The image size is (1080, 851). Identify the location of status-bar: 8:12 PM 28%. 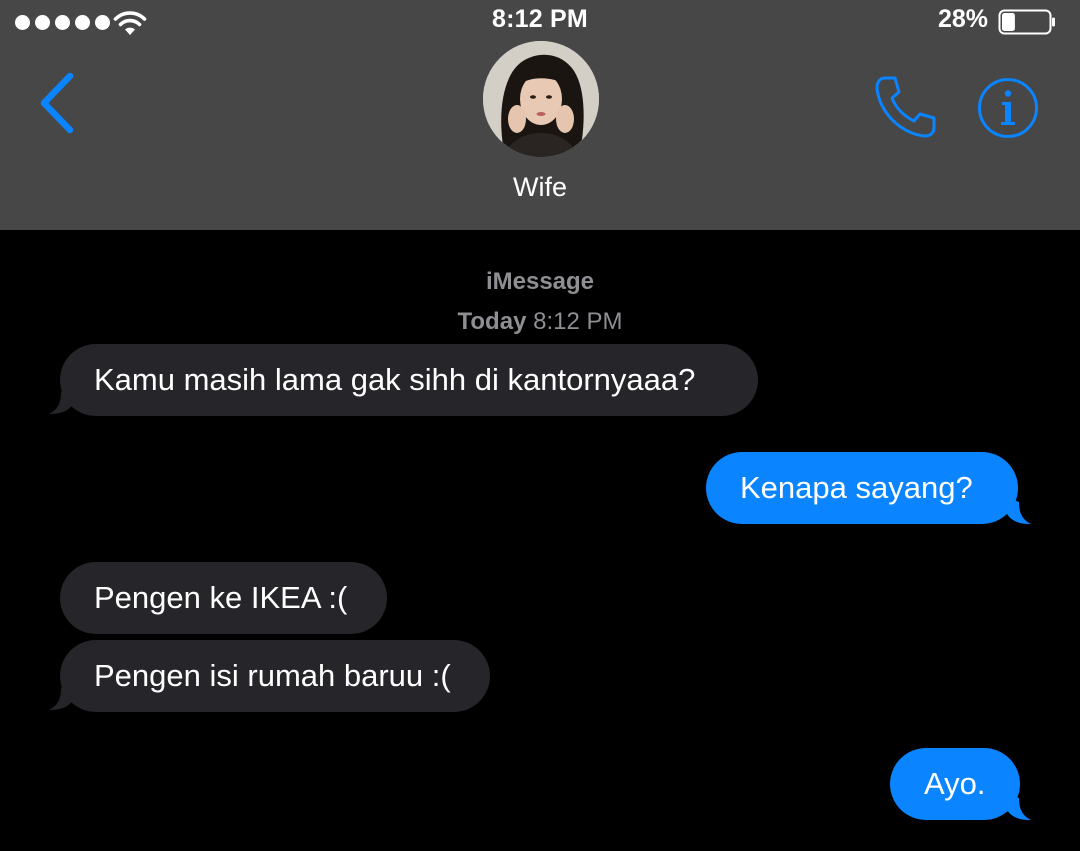
(540, 22).